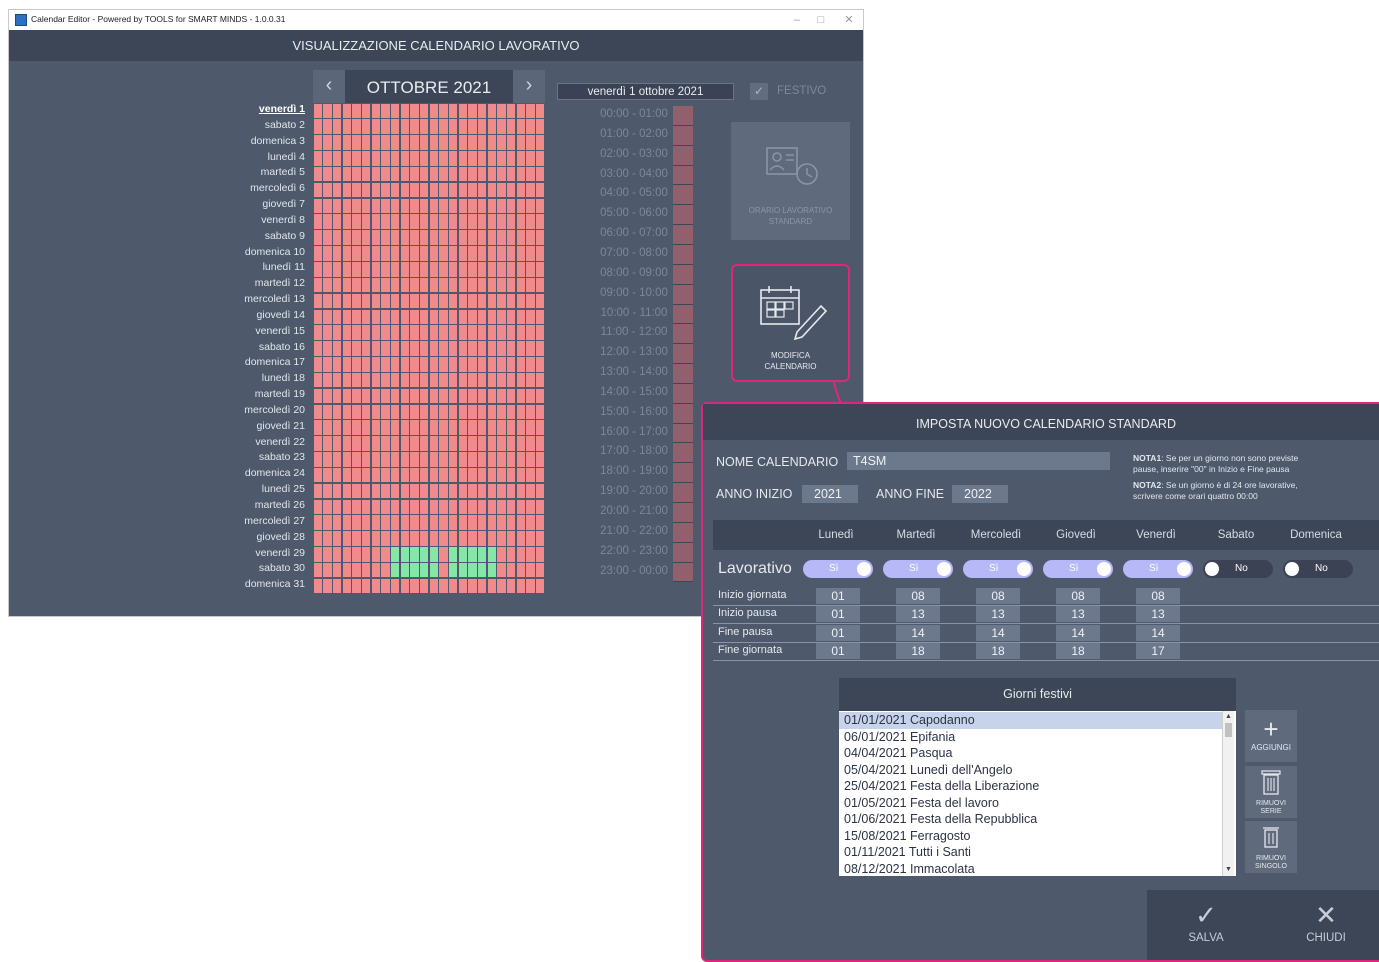 The width and height of the screenshot is (1379, 962). Describe the element at coordinates (1158, 651) in the screenshot. I see `time-cell-input: 17` at that location.